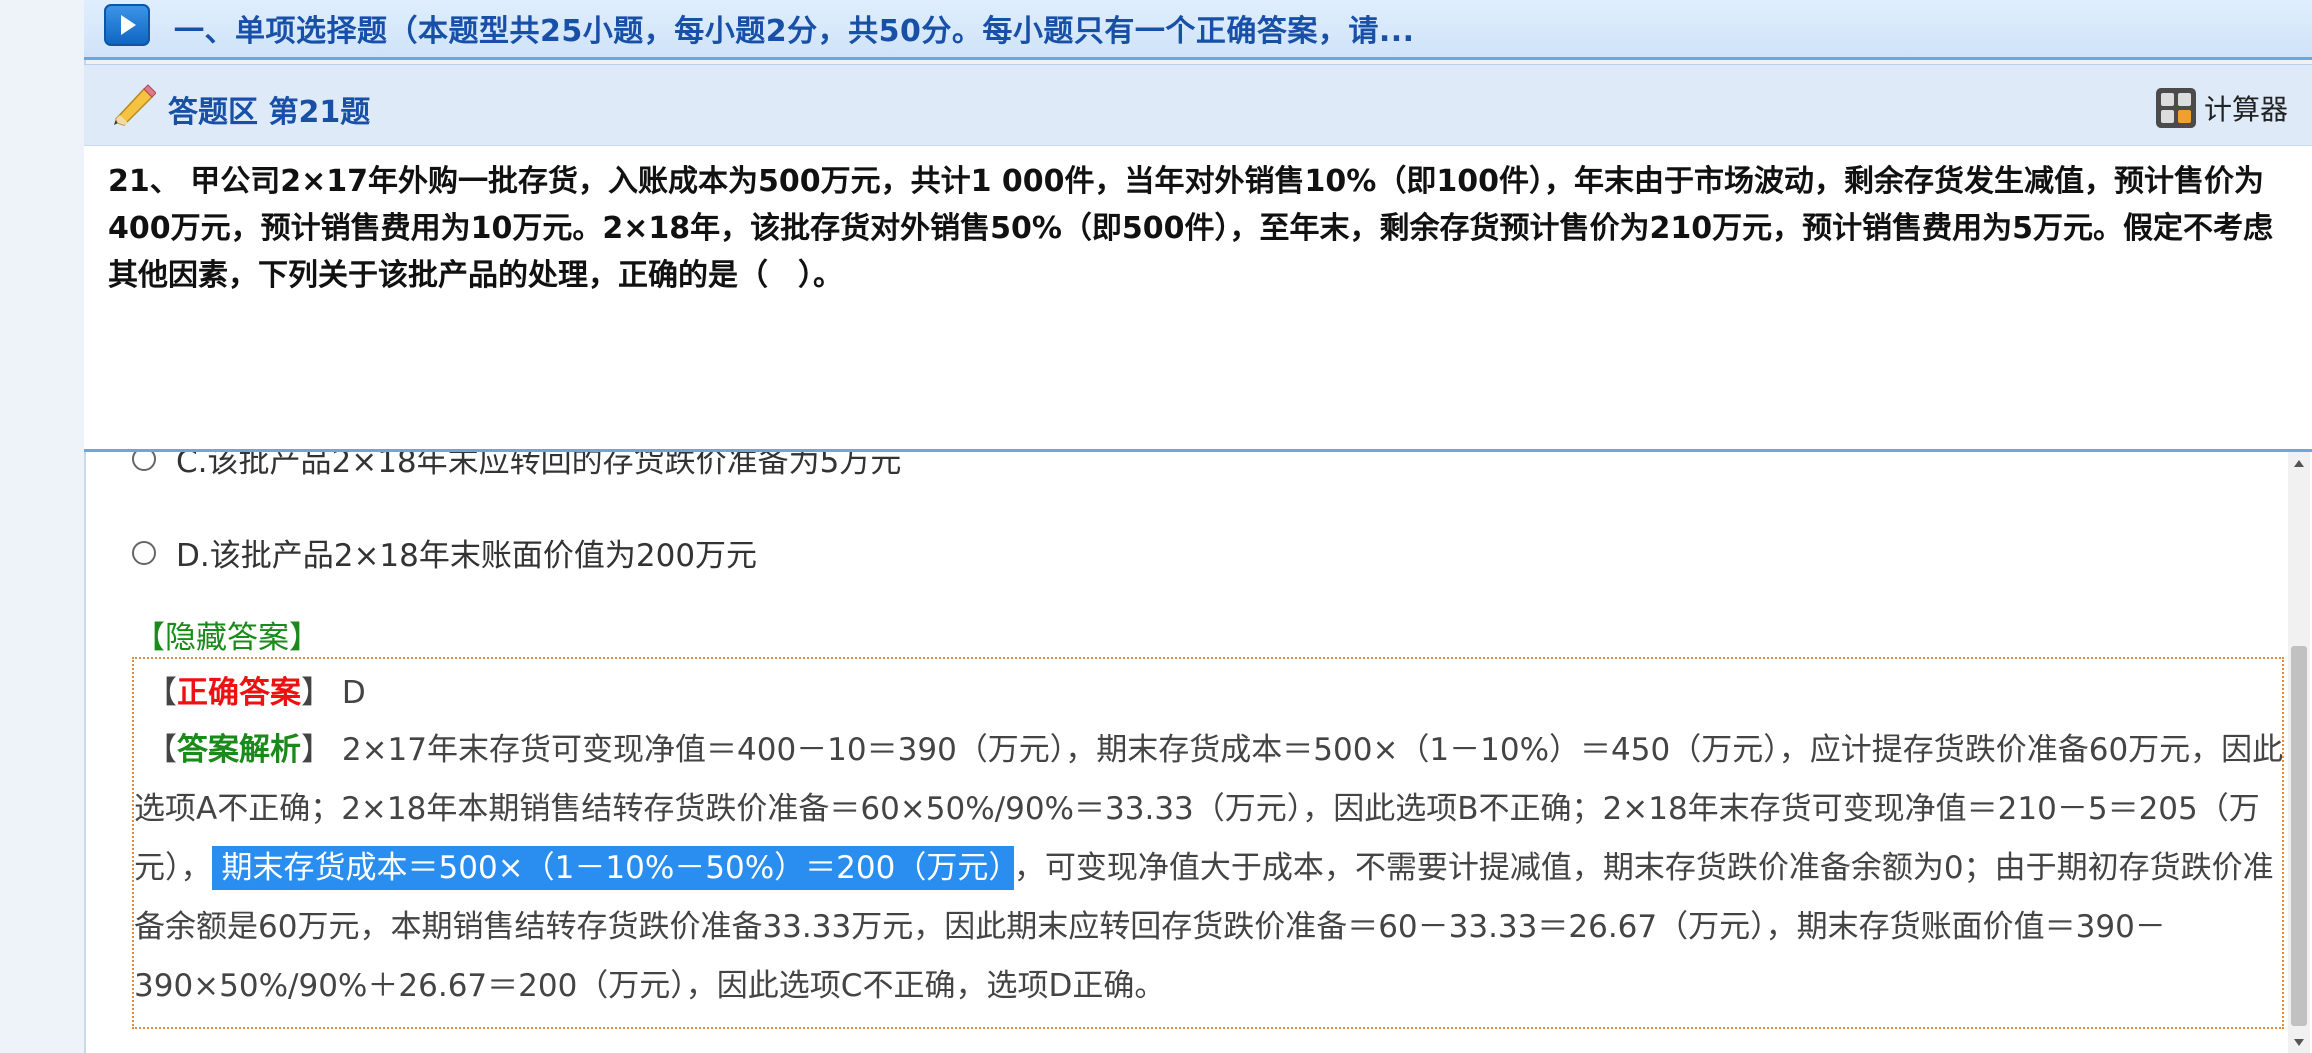  Describe the element at coordinates (239, 750) in the screenshot. I see `analysis-label: 答案解析` at that location.